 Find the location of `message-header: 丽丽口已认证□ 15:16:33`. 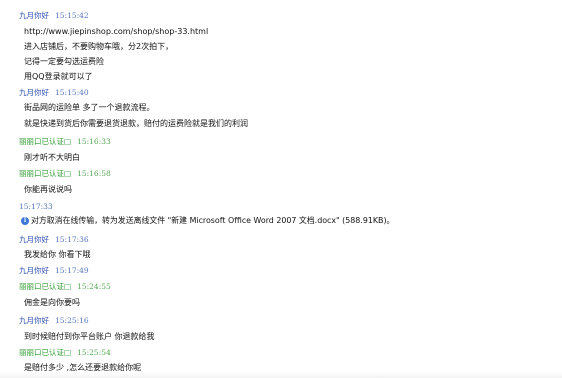

message-header: 丽丽口已认证□ 15:16:33 is located at coordinates (65, 142).